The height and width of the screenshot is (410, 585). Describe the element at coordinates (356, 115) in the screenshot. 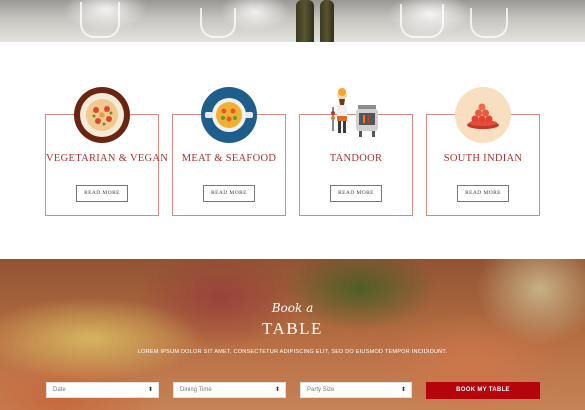

I see `tandoor-chef-icon` at that location.